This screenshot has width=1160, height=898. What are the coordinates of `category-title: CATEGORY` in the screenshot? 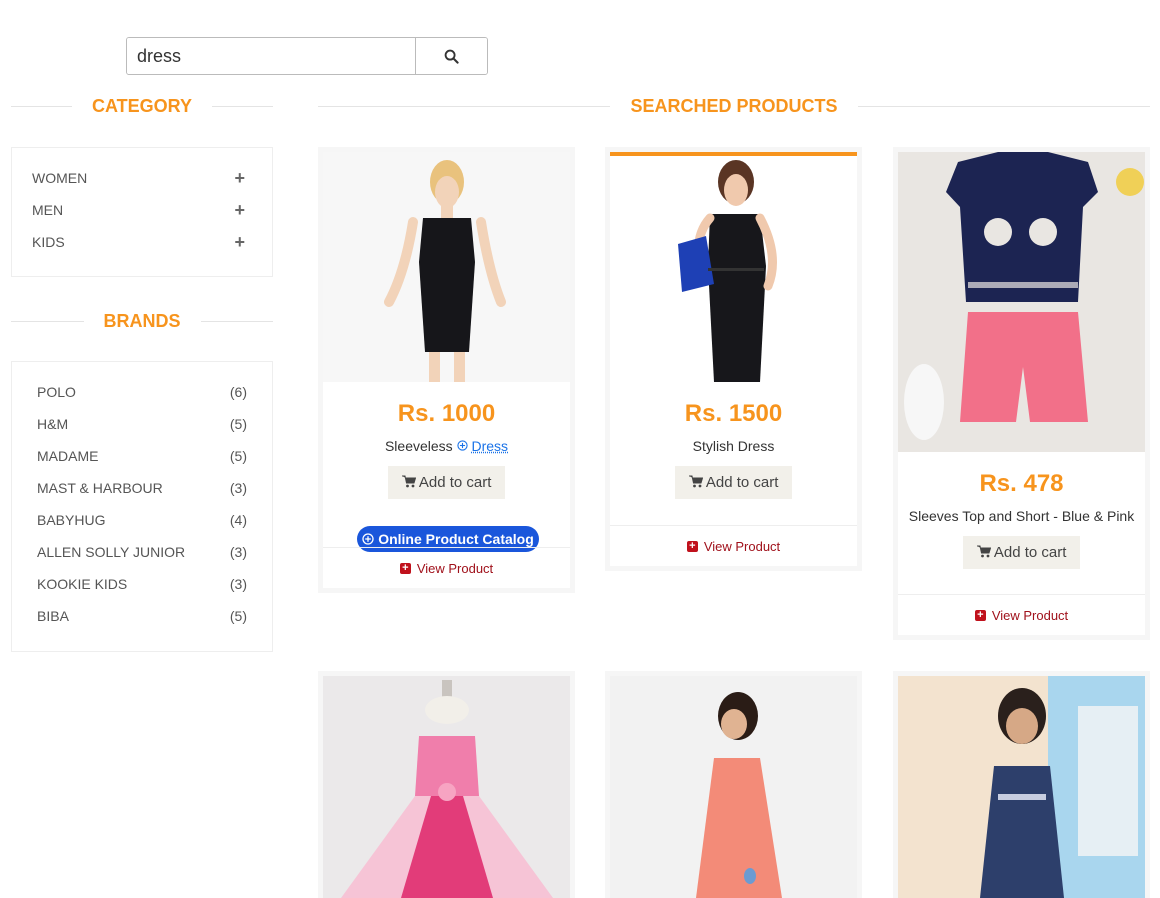 It's located at (142, 105).